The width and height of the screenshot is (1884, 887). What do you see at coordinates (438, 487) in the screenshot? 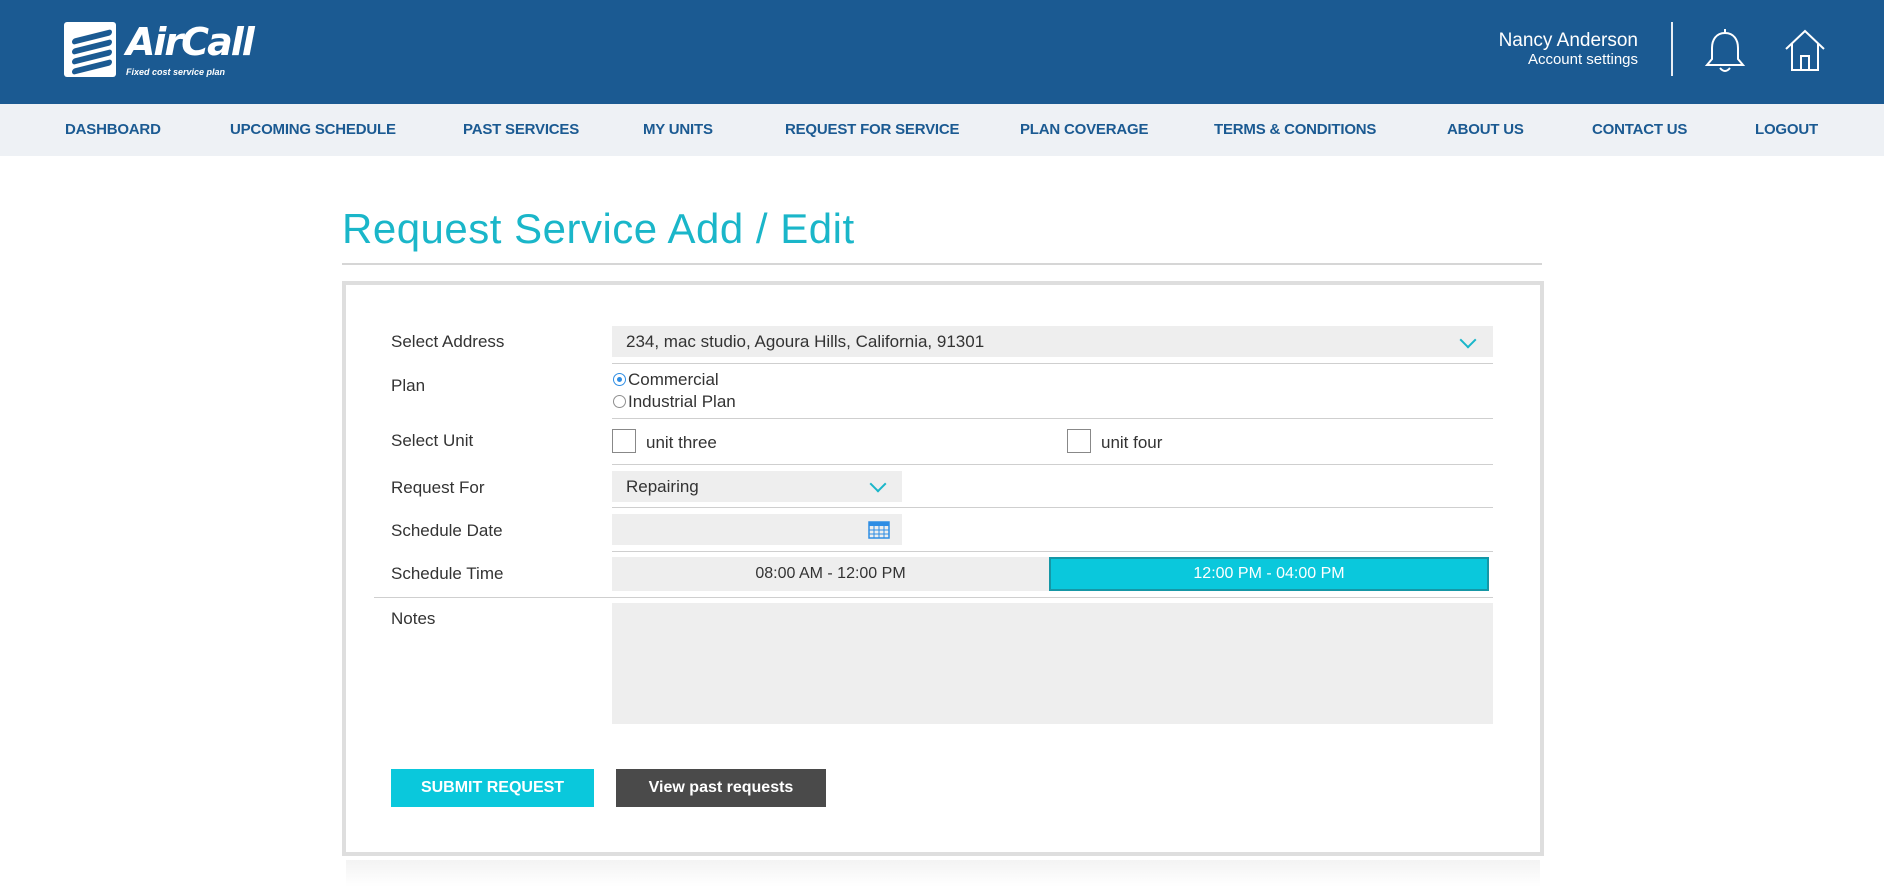
I see `request-for-label: Request For` at bounding box center [438, 487].